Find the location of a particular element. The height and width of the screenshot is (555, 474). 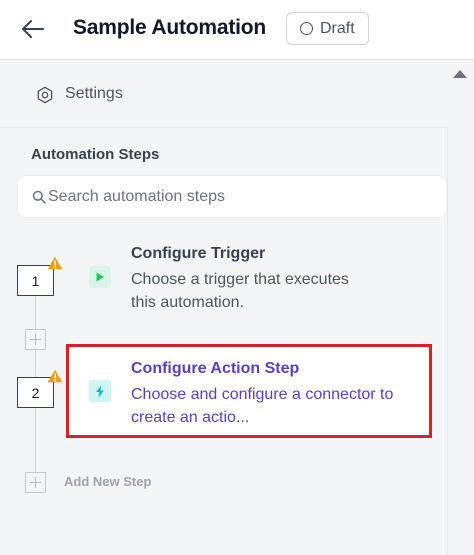

status-label: Draft is located at coordinates (337, 28).